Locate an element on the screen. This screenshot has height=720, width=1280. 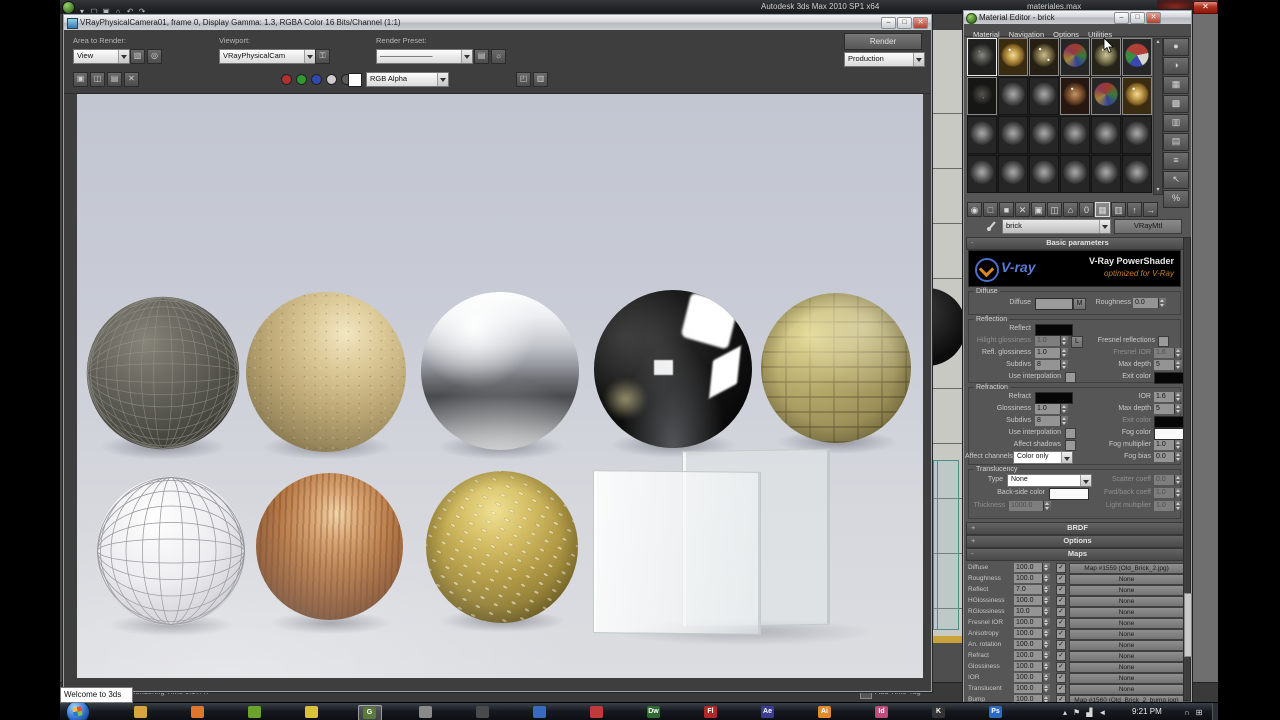
render-mode-select: Production is located at coordinates (884, 59).